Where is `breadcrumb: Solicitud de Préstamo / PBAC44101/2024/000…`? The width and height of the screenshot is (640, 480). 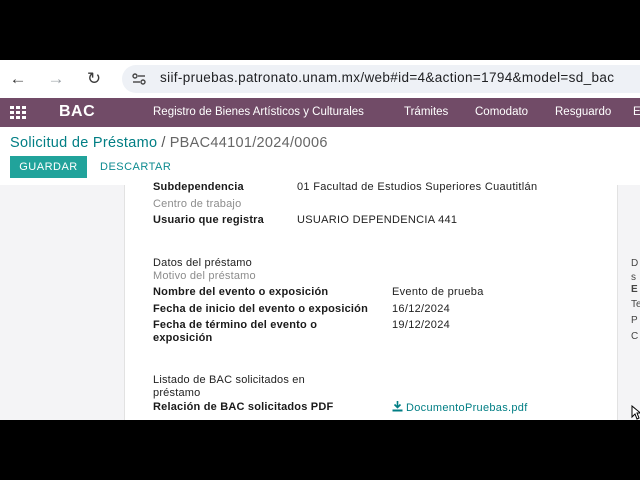
breadcrumb: Solicitud de Préstamo / PBAC44101/2024/000… is located at coordinates (169, 143).